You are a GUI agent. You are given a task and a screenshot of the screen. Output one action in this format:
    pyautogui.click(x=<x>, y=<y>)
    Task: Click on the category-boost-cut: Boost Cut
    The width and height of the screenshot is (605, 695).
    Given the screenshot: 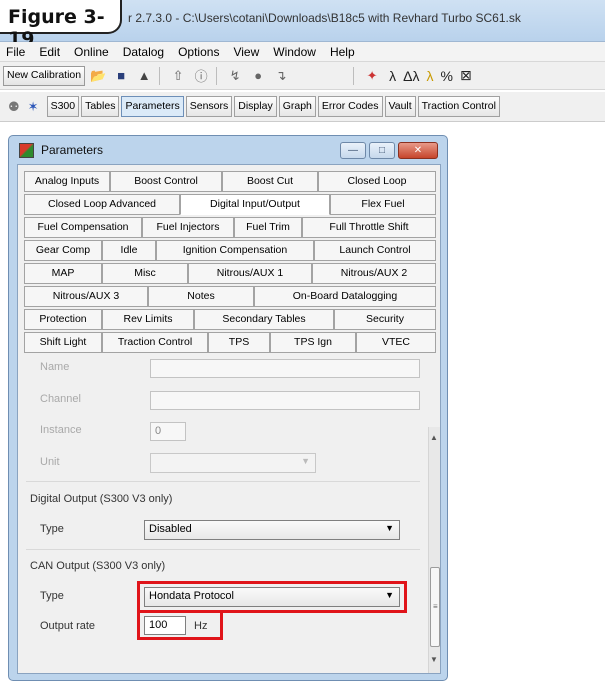 What is the action you would take?
    pyautogui.click(x=270, y=181)
    